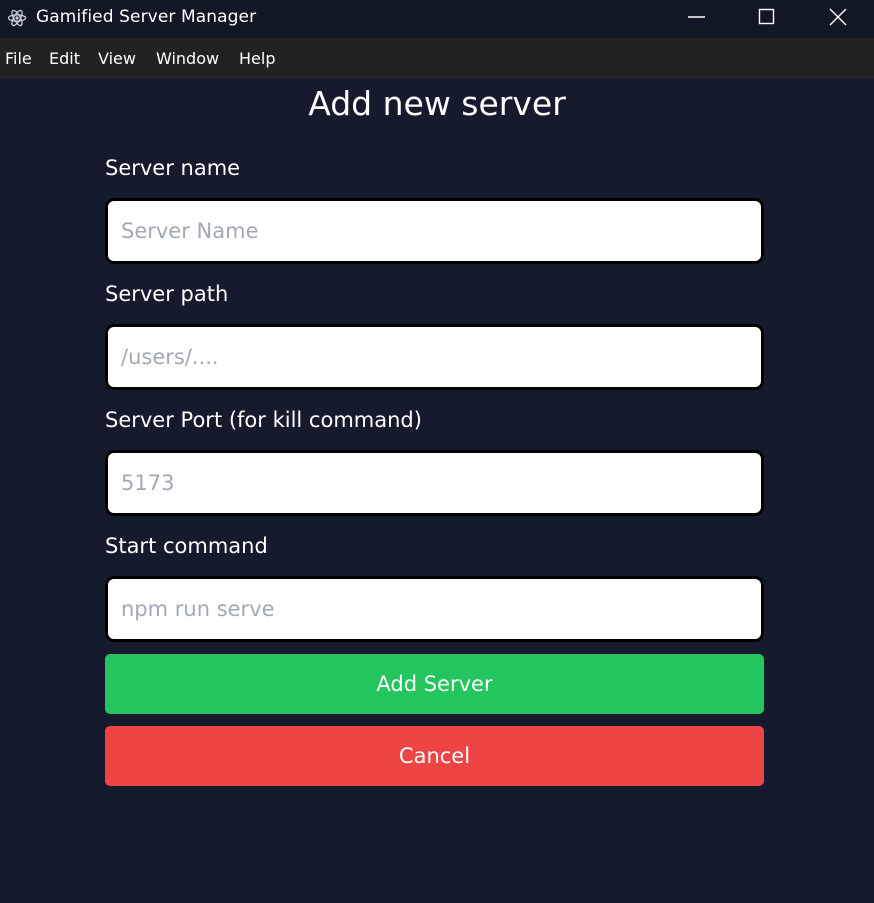  I want to click on close-icon, so click(838, 17).